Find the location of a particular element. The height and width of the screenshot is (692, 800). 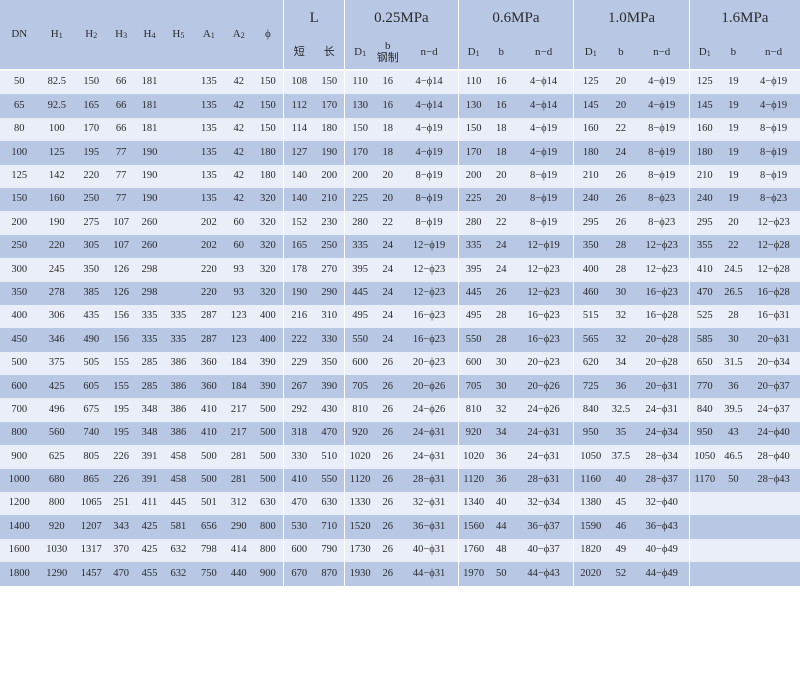

table-cell: 510 is located at coordinates (329, 457).